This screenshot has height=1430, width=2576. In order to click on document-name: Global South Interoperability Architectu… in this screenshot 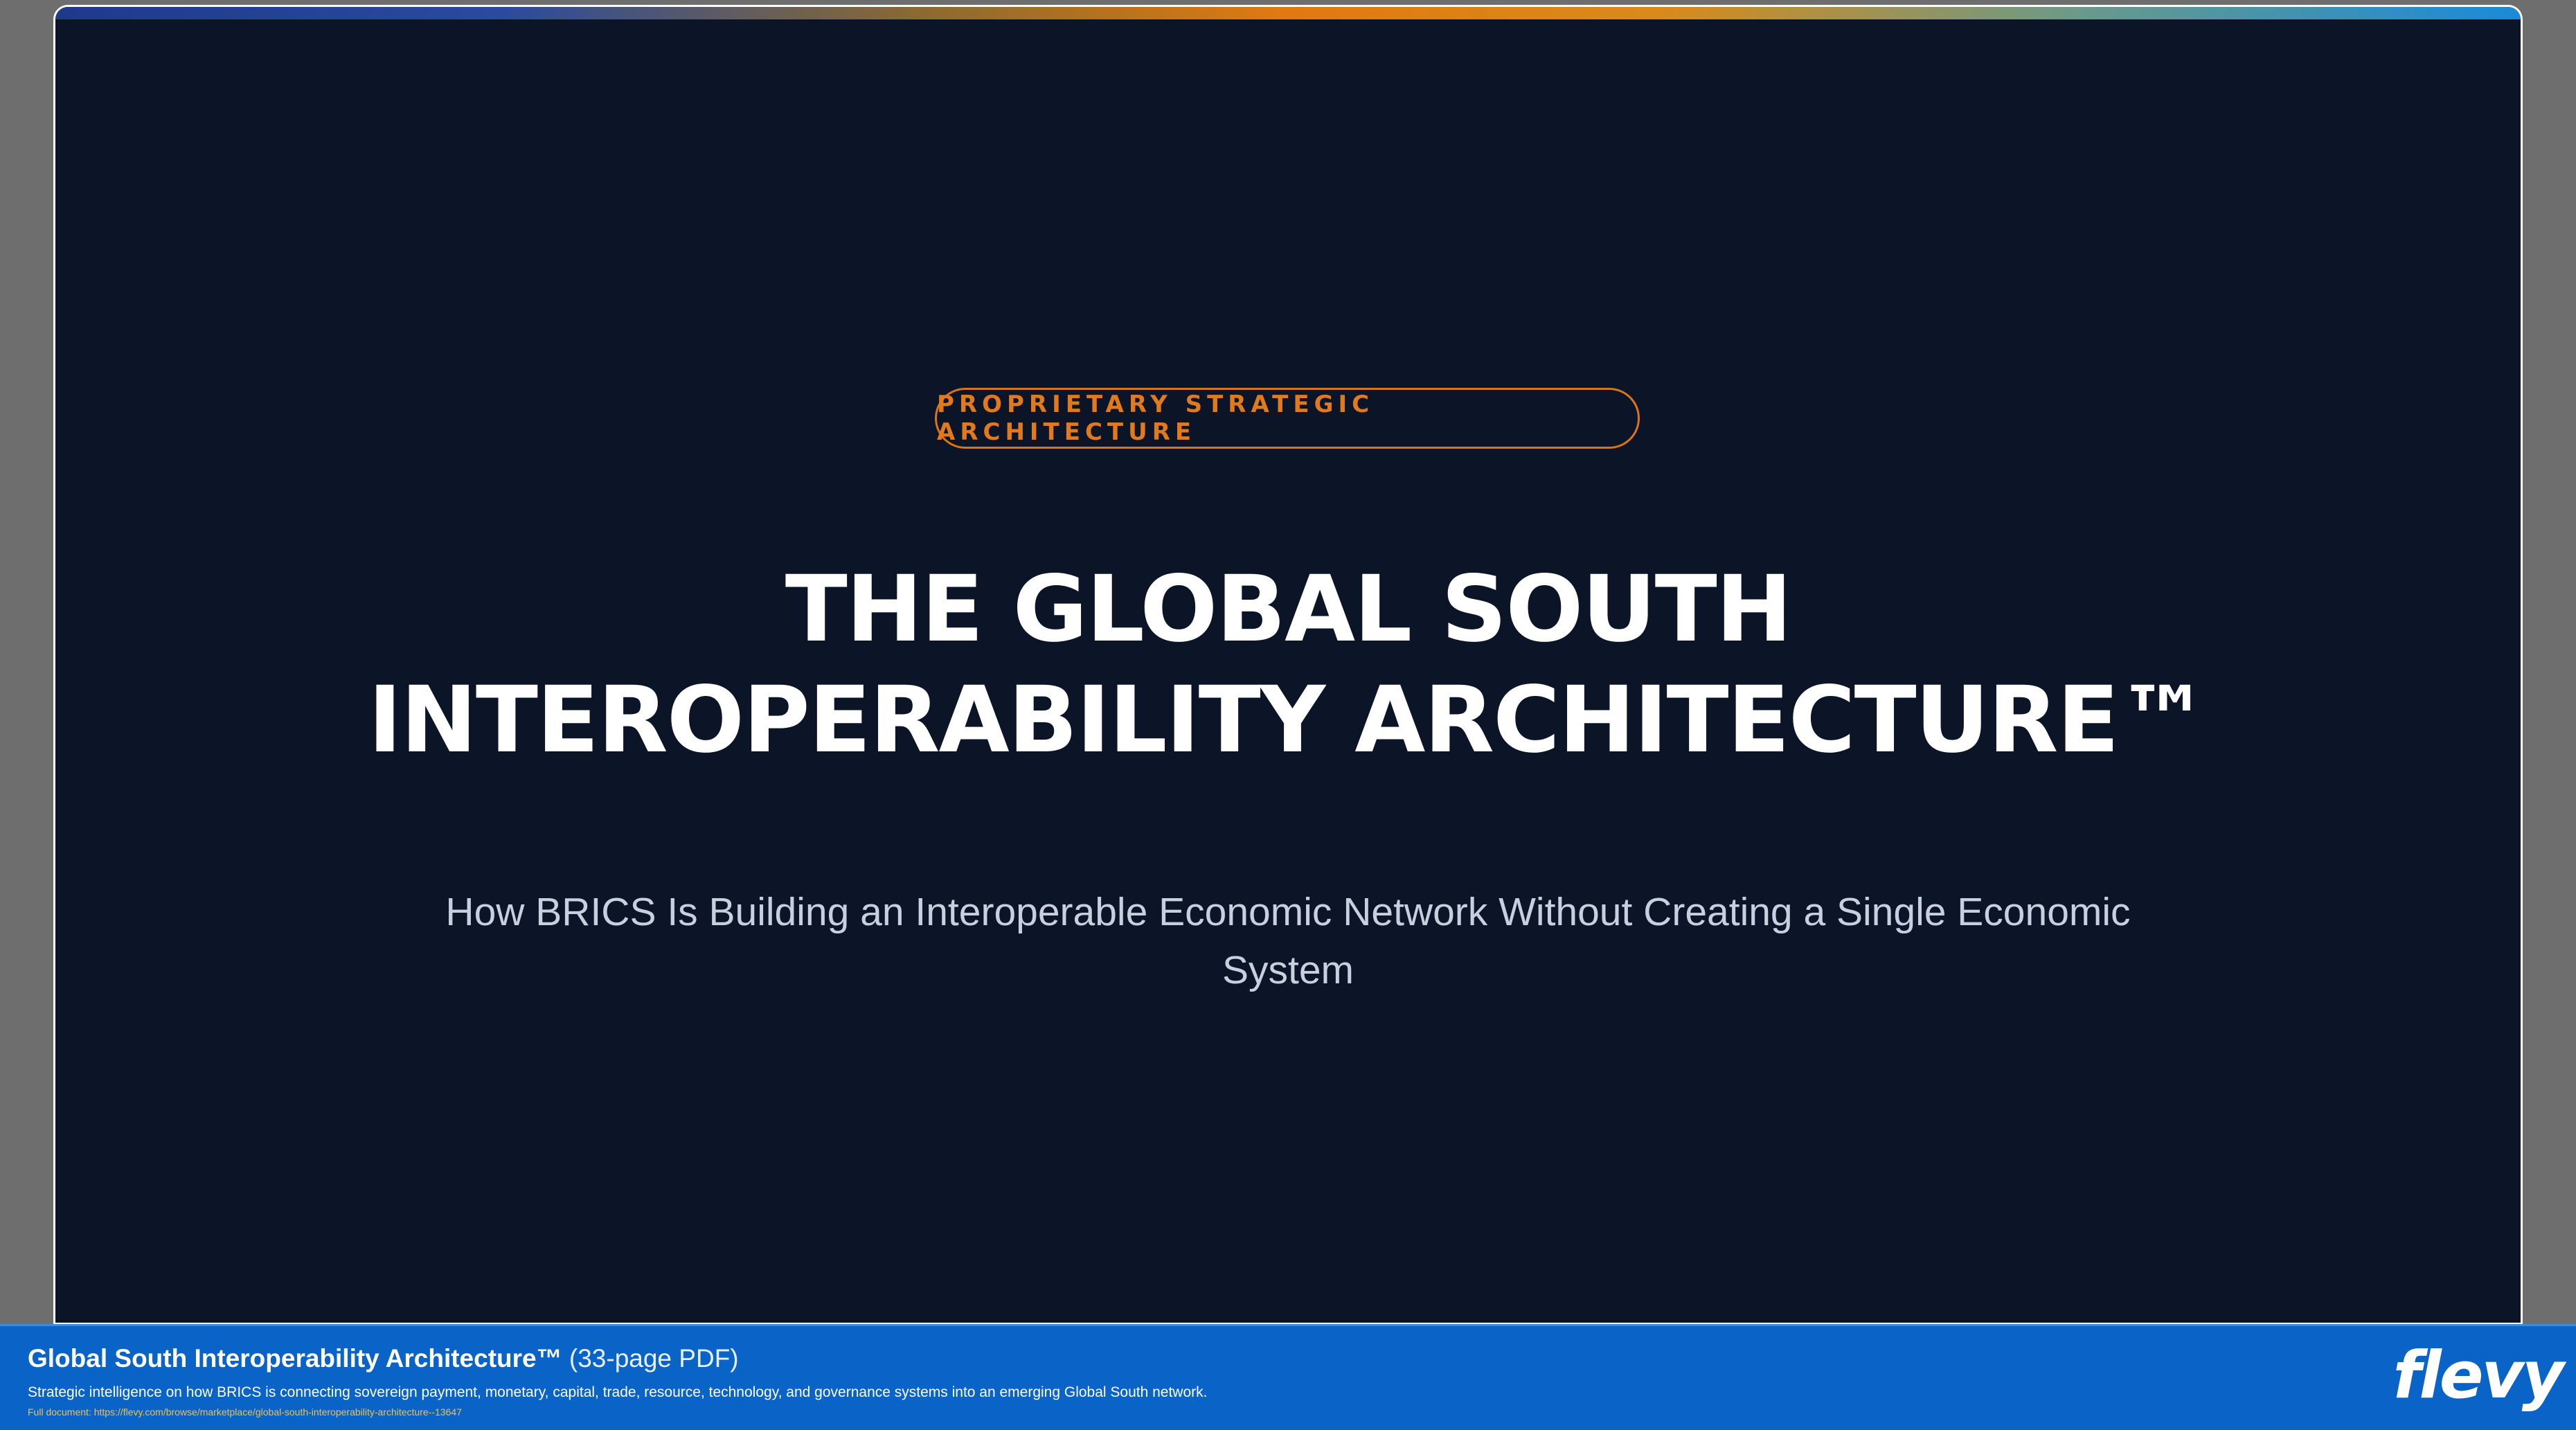, I will do `click(295, 1358)`.